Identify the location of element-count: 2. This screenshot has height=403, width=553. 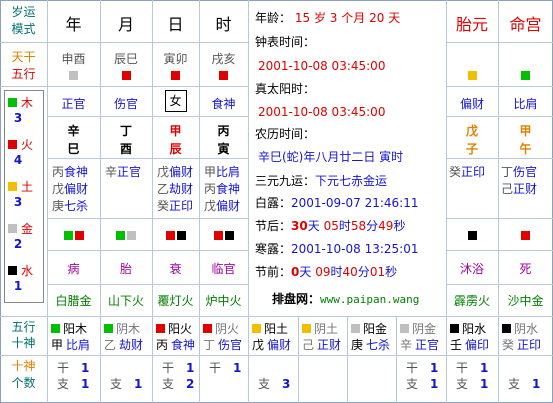
(18, 244).